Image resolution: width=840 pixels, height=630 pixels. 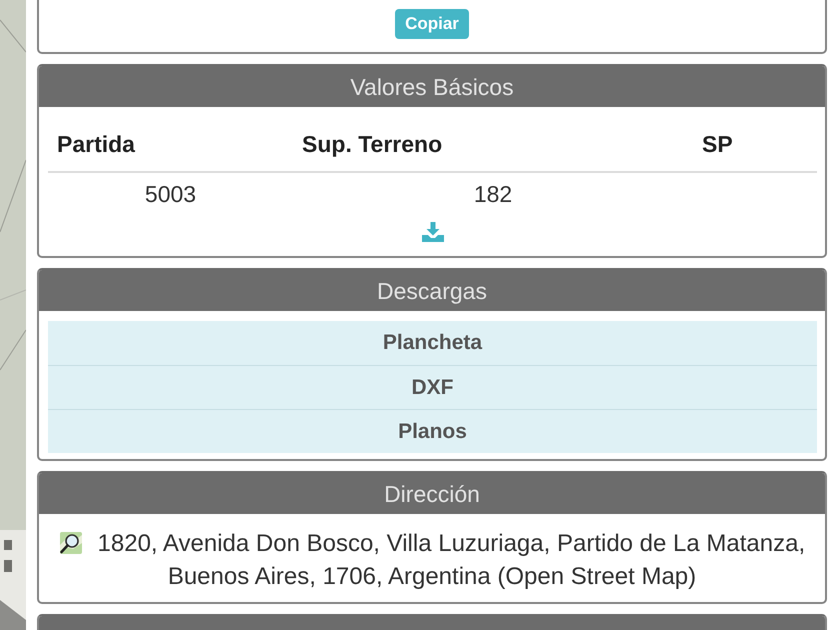 I want to click on column-header: Sup. Terreno, so click(x=372, y=144).